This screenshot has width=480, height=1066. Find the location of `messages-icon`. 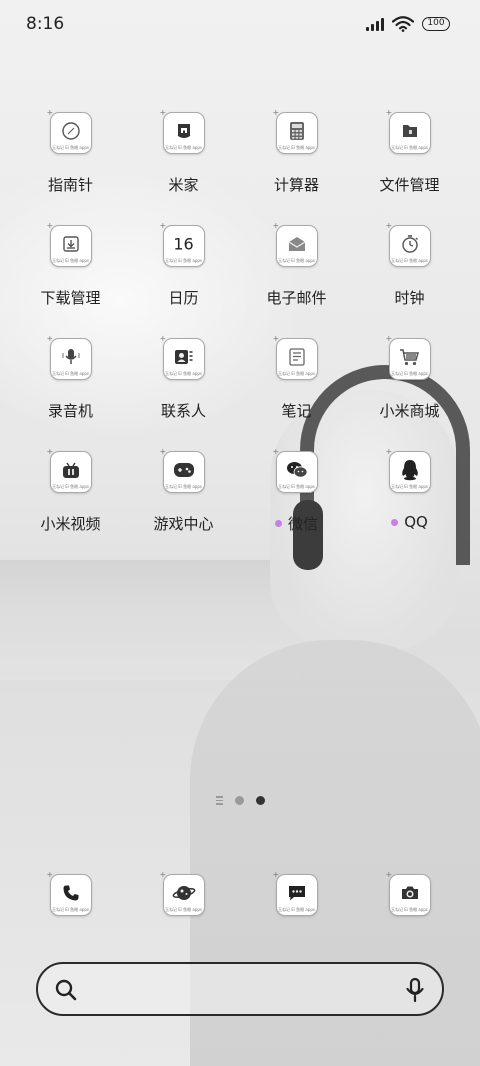

messages-icon is located at coordinates (297, 893).